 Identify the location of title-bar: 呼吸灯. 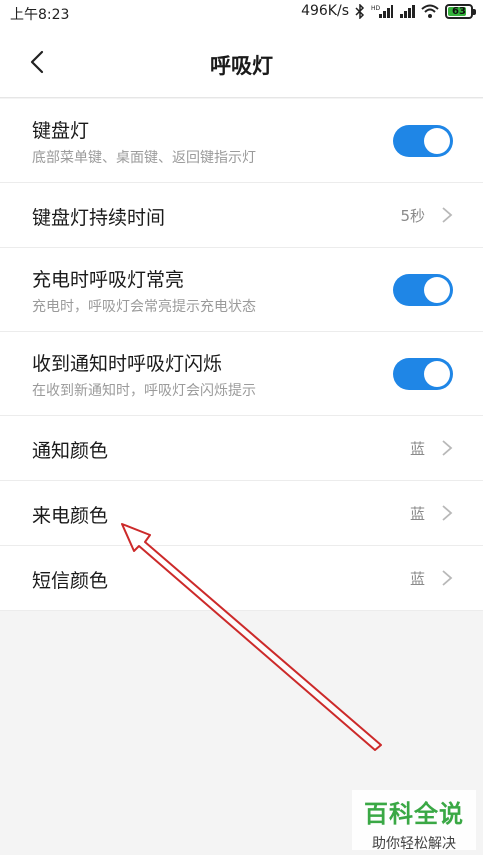
(241, 62).